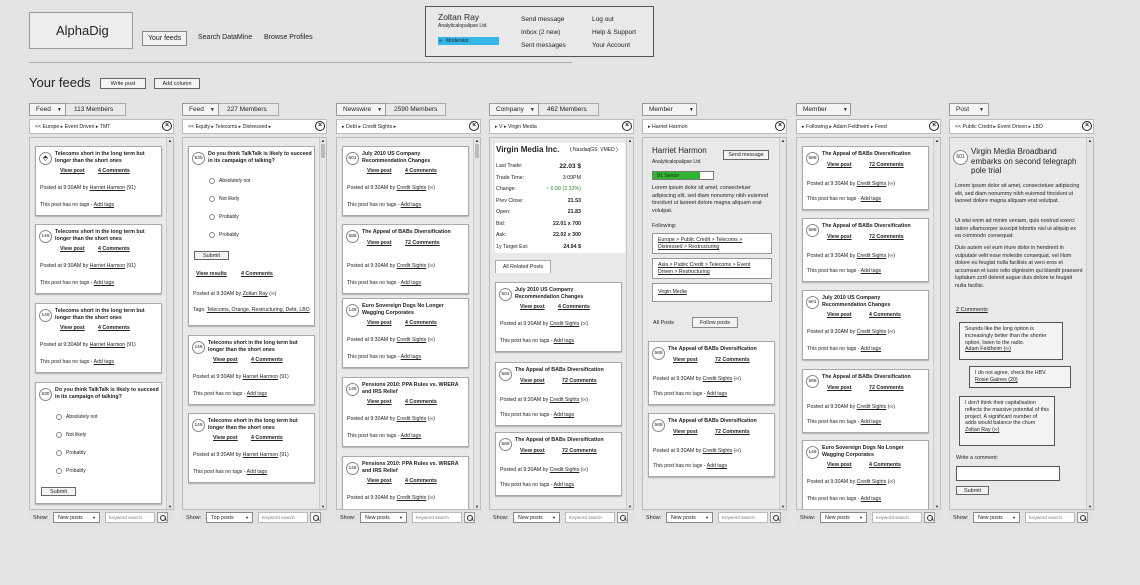 The image size is (1140, 585). I want to click on post-title: The Appeal of BABs Diversification, so click(874, 154).